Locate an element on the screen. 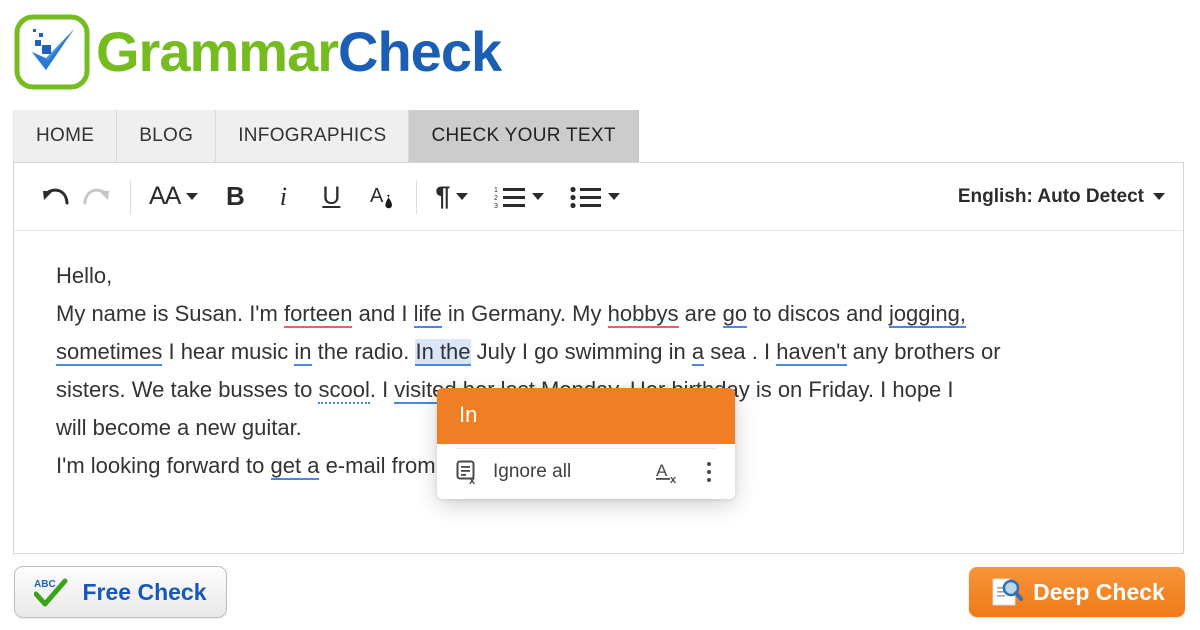  bulleted-list-button is located at coordinates (595, 197).